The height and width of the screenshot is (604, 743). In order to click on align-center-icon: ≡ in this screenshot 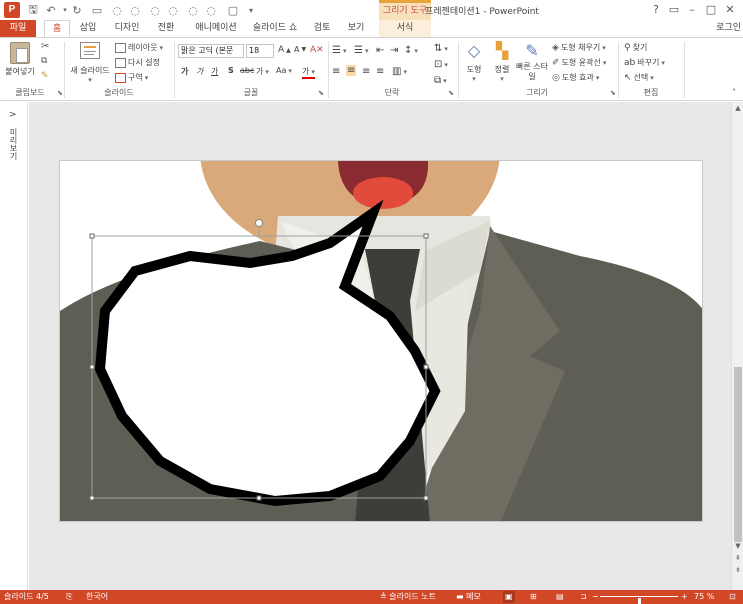, I will do `click(351, 70)`.